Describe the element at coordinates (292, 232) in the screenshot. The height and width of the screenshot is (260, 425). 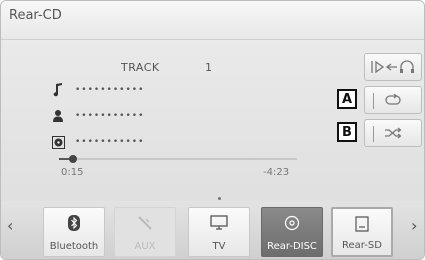
I see `source-rear-disc-button: Rear-DISC` at that location.